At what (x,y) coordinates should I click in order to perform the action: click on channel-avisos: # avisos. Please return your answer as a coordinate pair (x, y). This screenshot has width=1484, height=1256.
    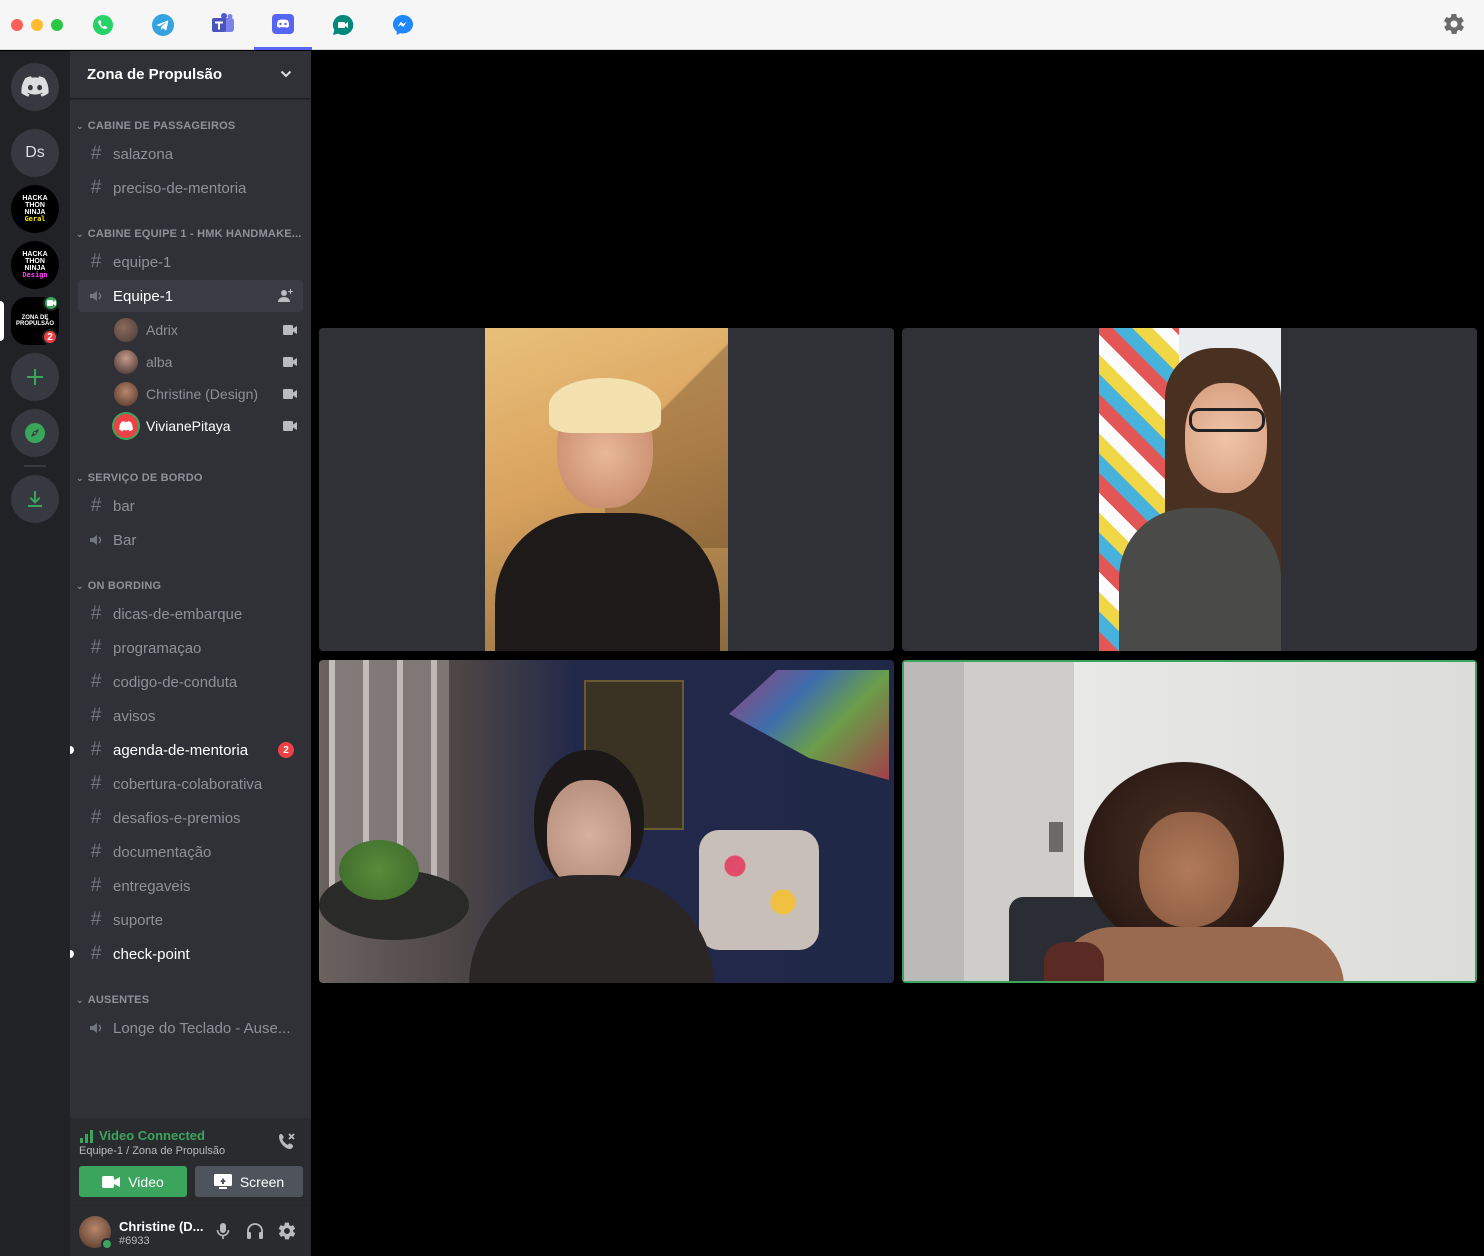
    Looking at the image, I should click on (190, 716).